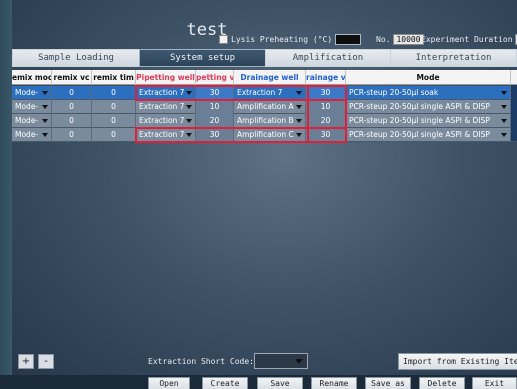 The image size is (517, 389). I want to click on add-row-button: +, so click(26, 361).